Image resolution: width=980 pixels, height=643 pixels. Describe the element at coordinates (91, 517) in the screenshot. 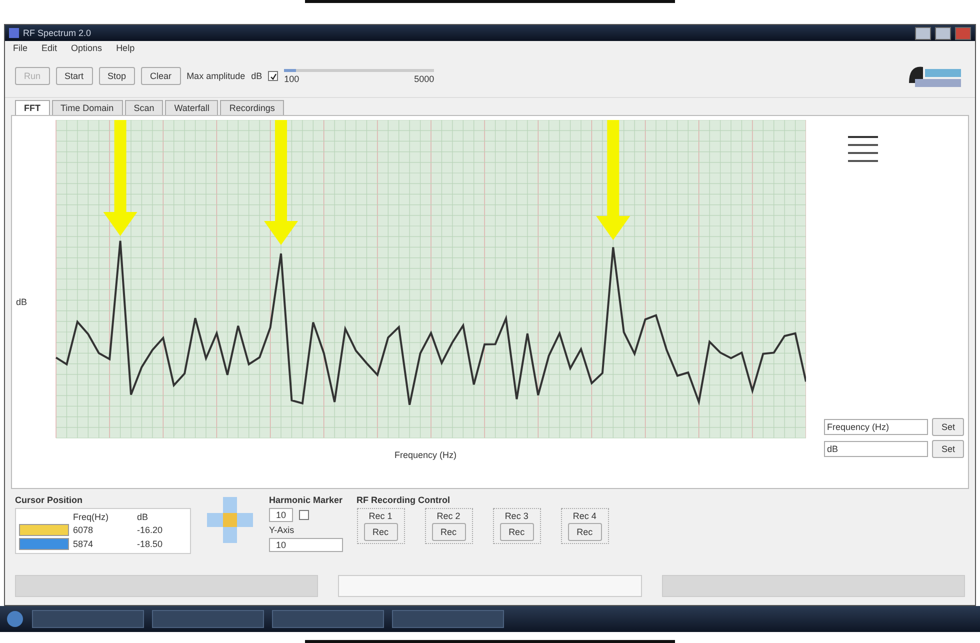

I see `column-header: Freq(Hz)` at that location.